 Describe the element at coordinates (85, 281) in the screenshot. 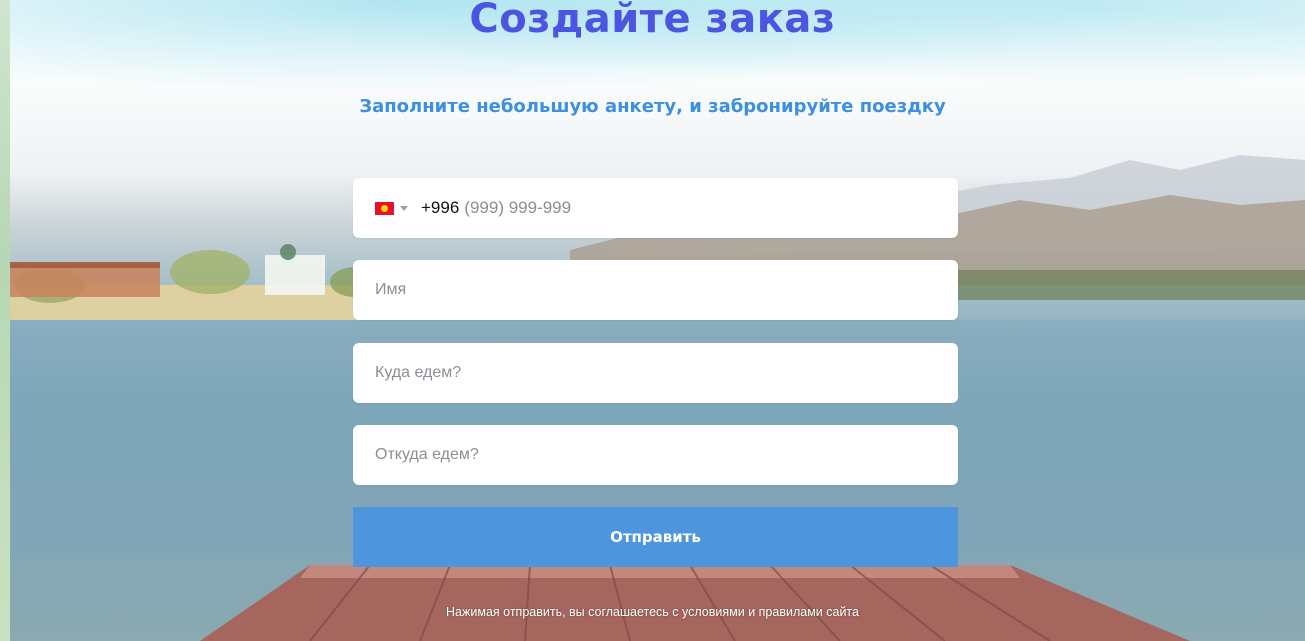

I see `building-left` at that location.